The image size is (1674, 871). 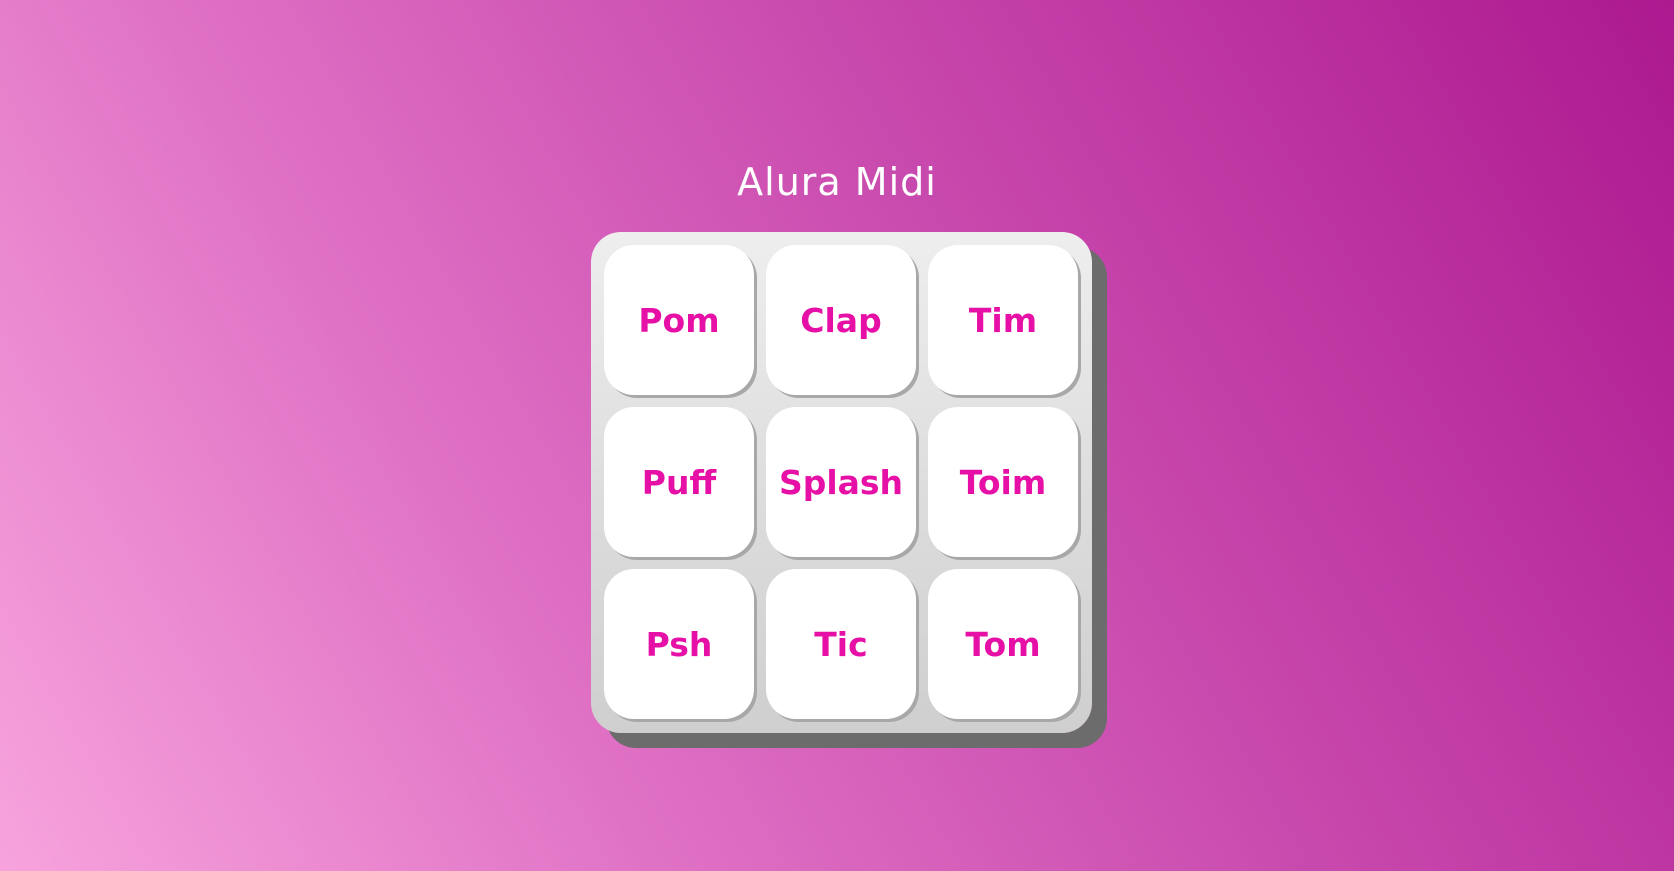 I want to click on pad-splash-button: Splash, so click(x=841, y=482).